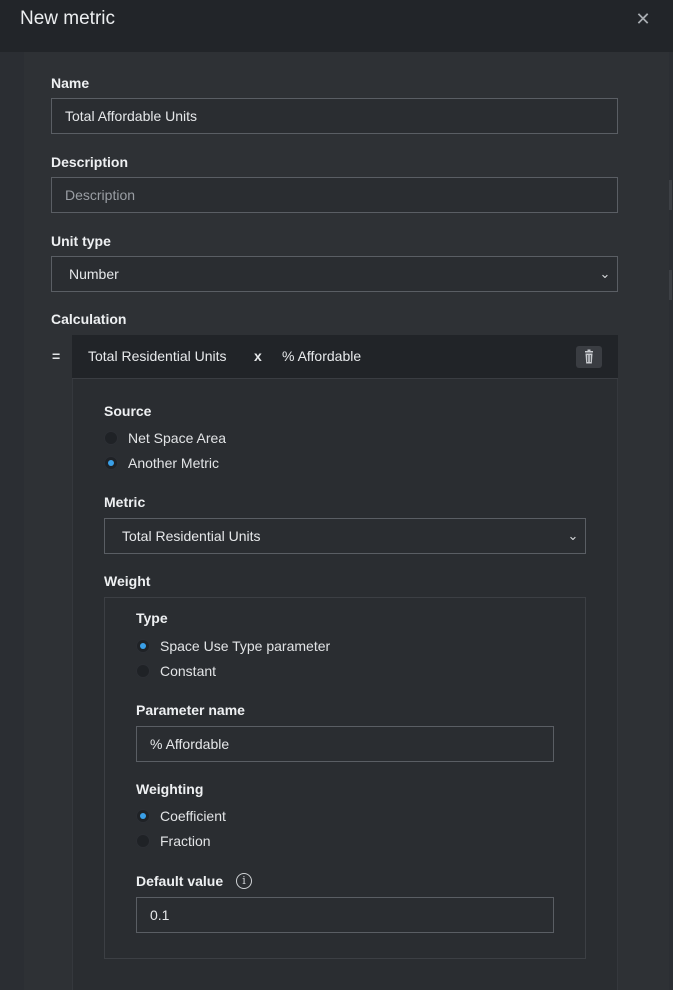 Image resolution: width=673 pixels, height=990 pixels. Describe the element at coordinates (180, 881) in the screenshot. I see `default-value-label: Default value` at that location.